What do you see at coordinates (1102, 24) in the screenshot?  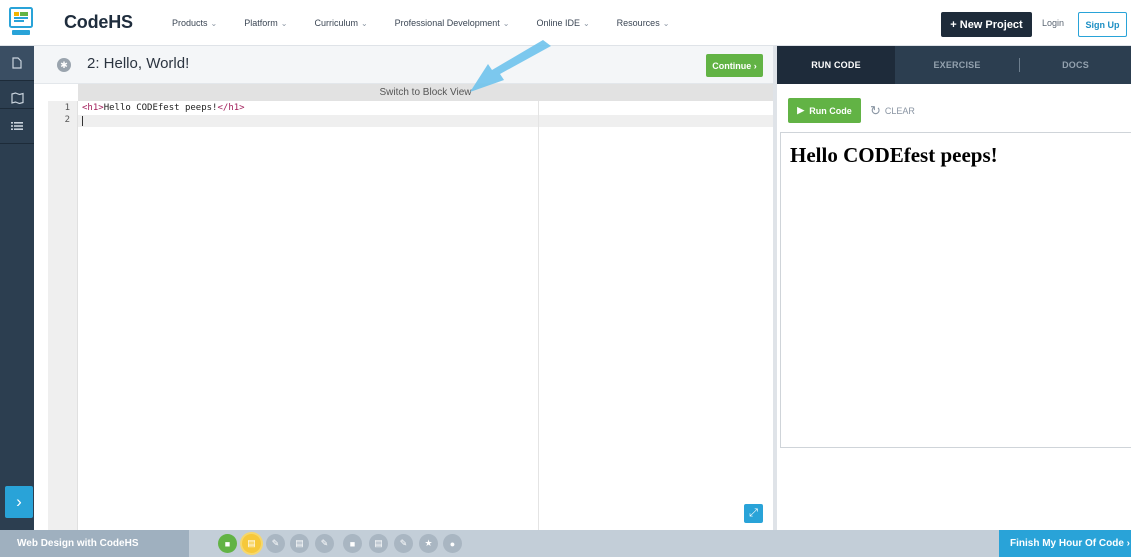 I see `signup-button: Sign Up` at bounding box center [1102, 24].